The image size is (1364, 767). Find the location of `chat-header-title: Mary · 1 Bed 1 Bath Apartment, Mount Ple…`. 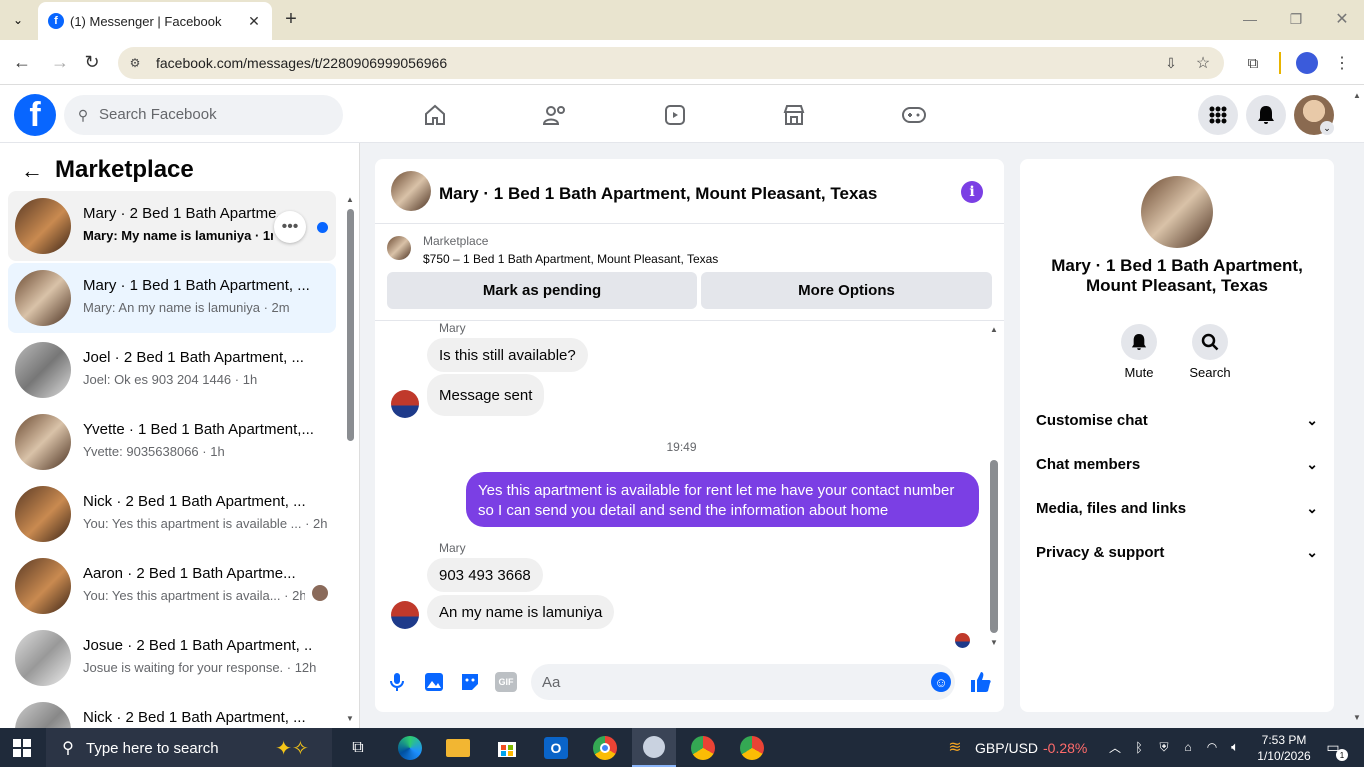

chat-header-title: Mary · 1 Bed 1 Bath Apartment, Mount Ple… is located at coordinates (658, 194).